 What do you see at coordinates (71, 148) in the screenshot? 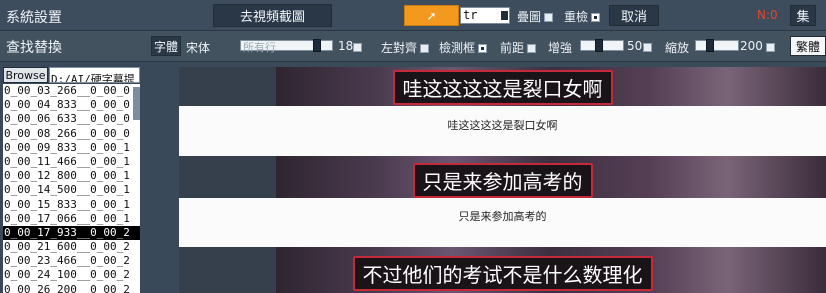
I see `list-item: 0_00_09_833__0_00_1` at bounding box center [71, 148].